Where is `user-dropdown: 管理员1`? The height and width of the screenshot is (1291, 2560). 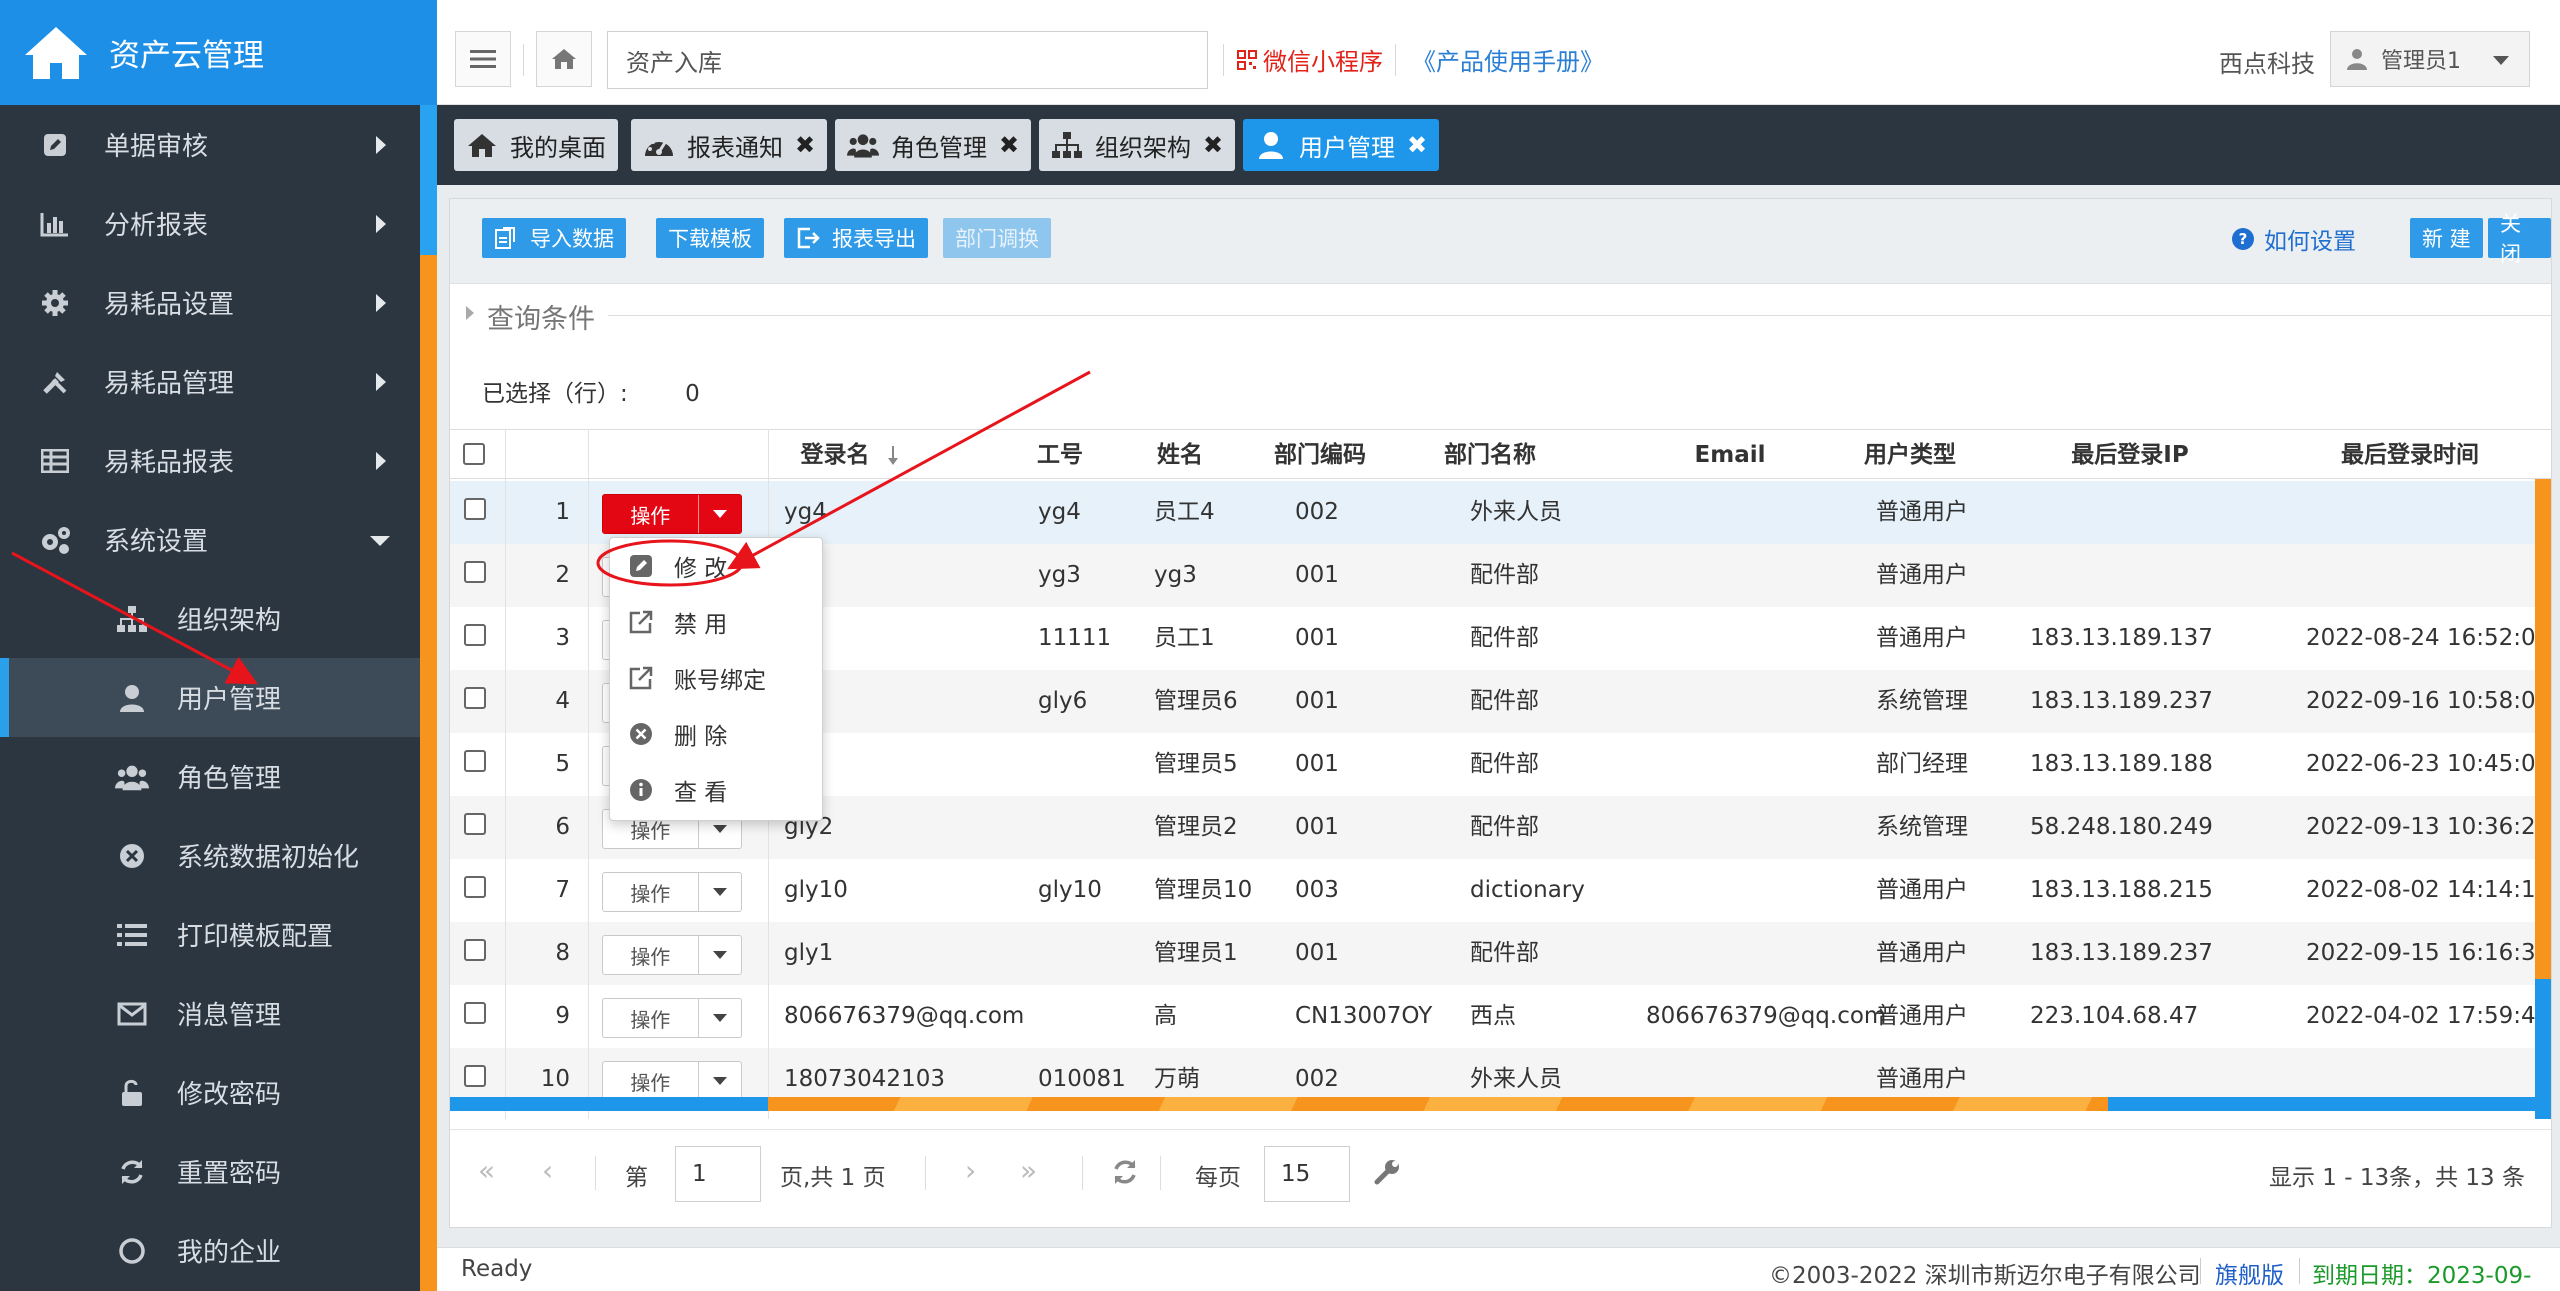
user-dropdown: 管理员1 is located at coordinates (2430, 59).